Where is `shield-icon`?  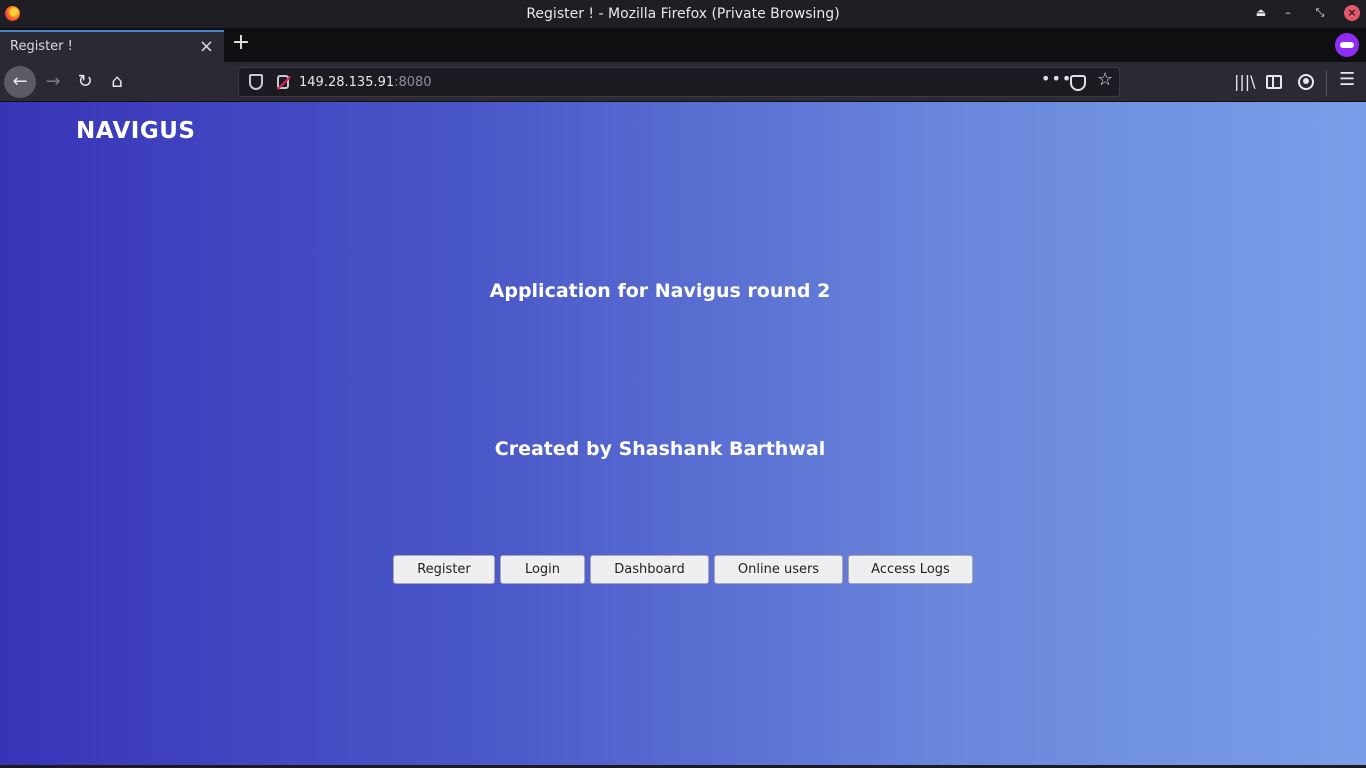
shield-icon is located at coordinates (256, 82).